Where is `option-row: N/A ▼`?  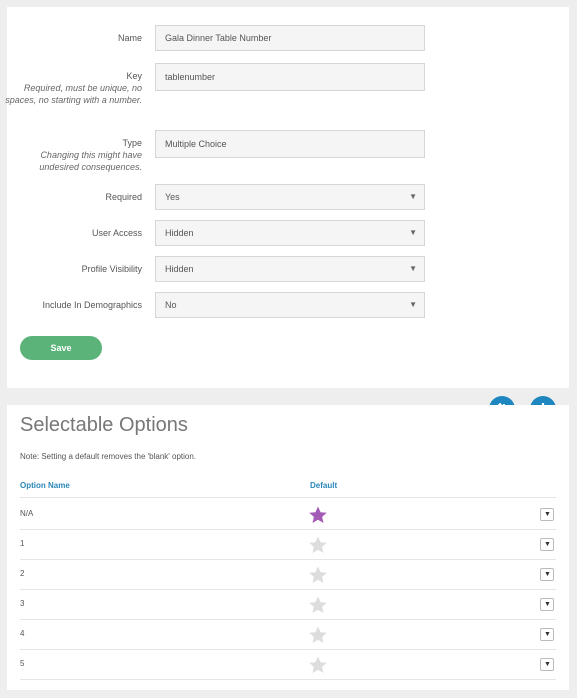
option-row: N/A ▼ is located at coordinates (288, 515).